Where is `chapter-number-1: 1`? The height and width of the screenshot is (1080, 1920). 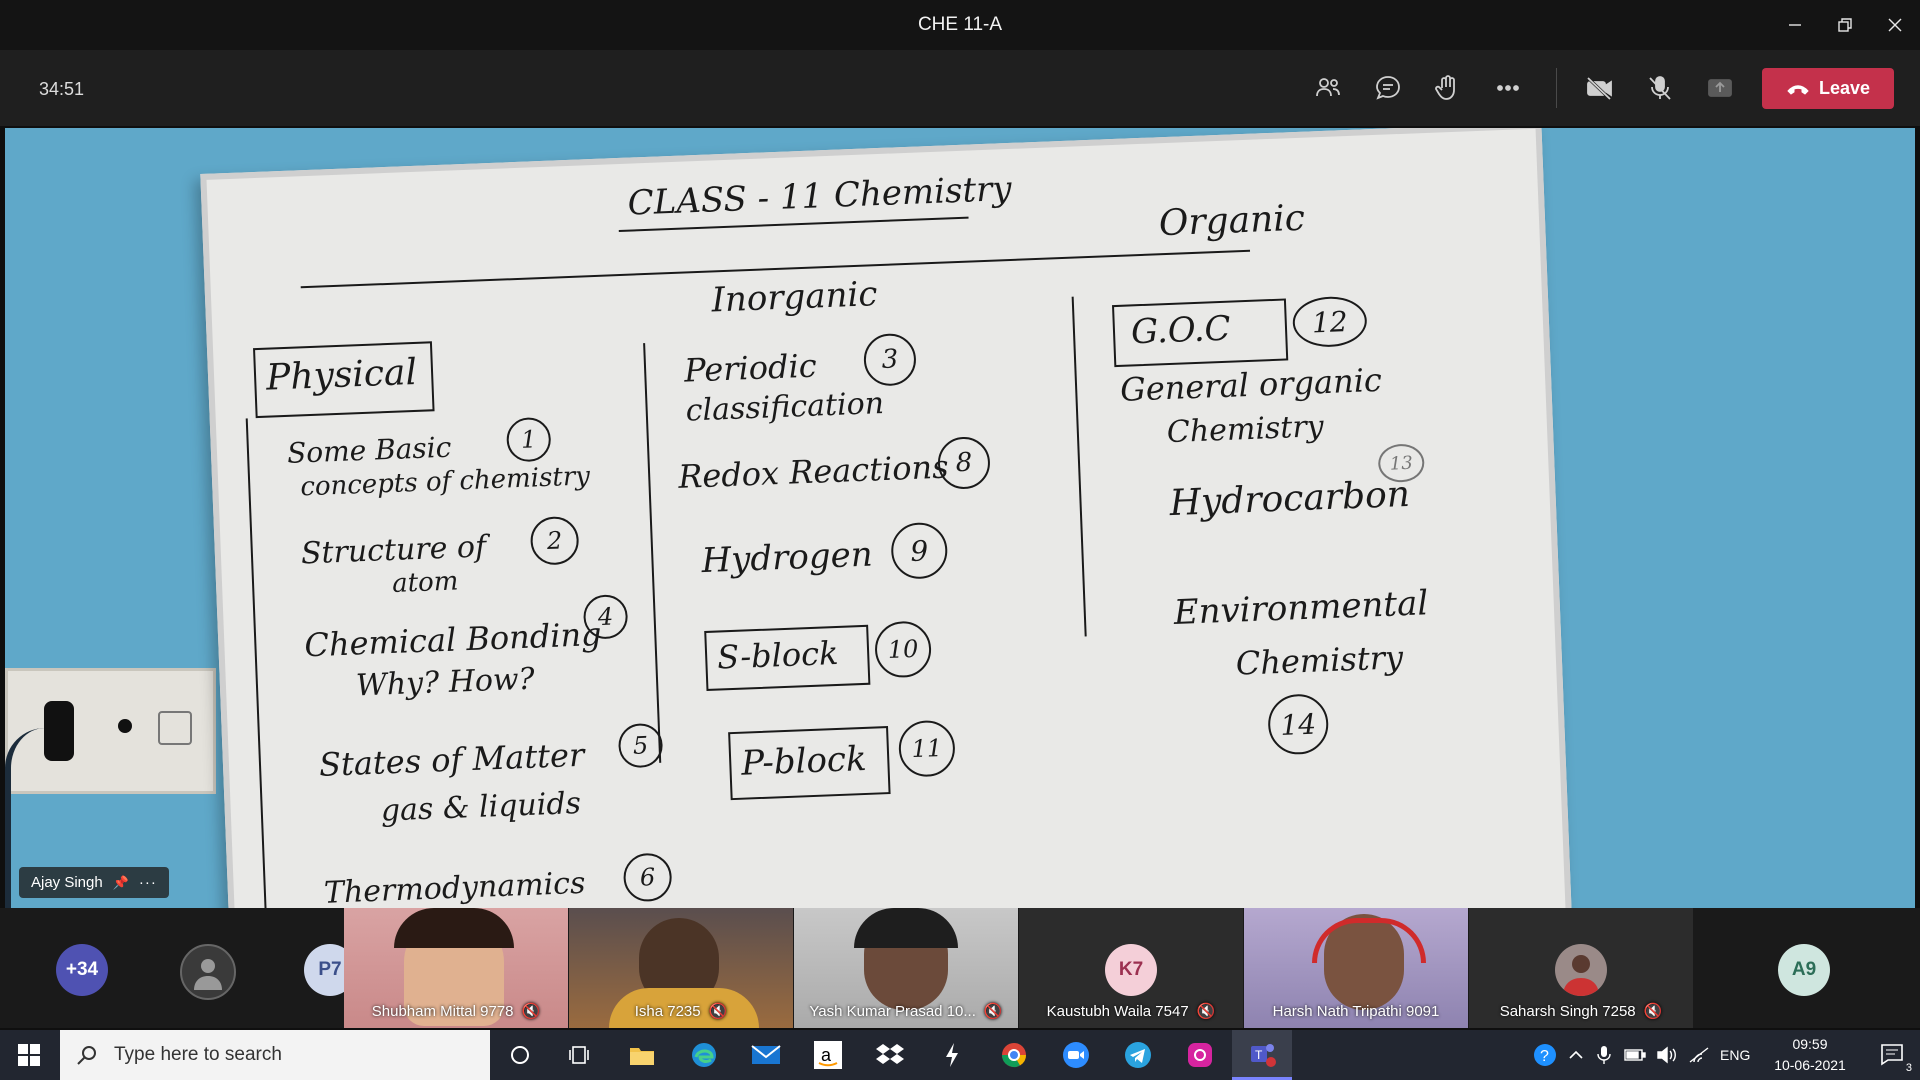 chapter-number-1: 1 is located at coordinates (528, 439).